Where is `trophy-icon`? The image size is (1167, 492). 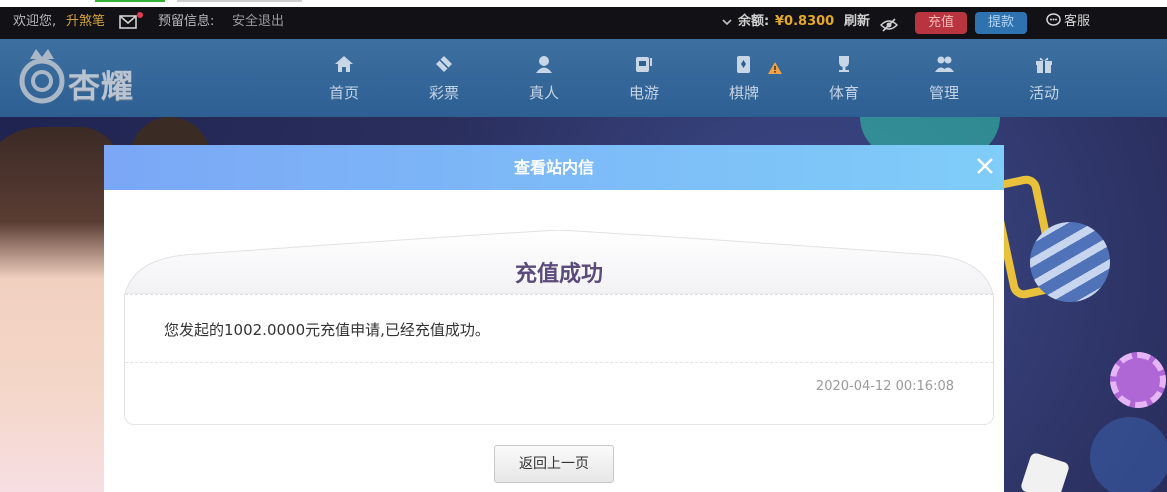
trophy-icon is located at coordinates (844, 64).